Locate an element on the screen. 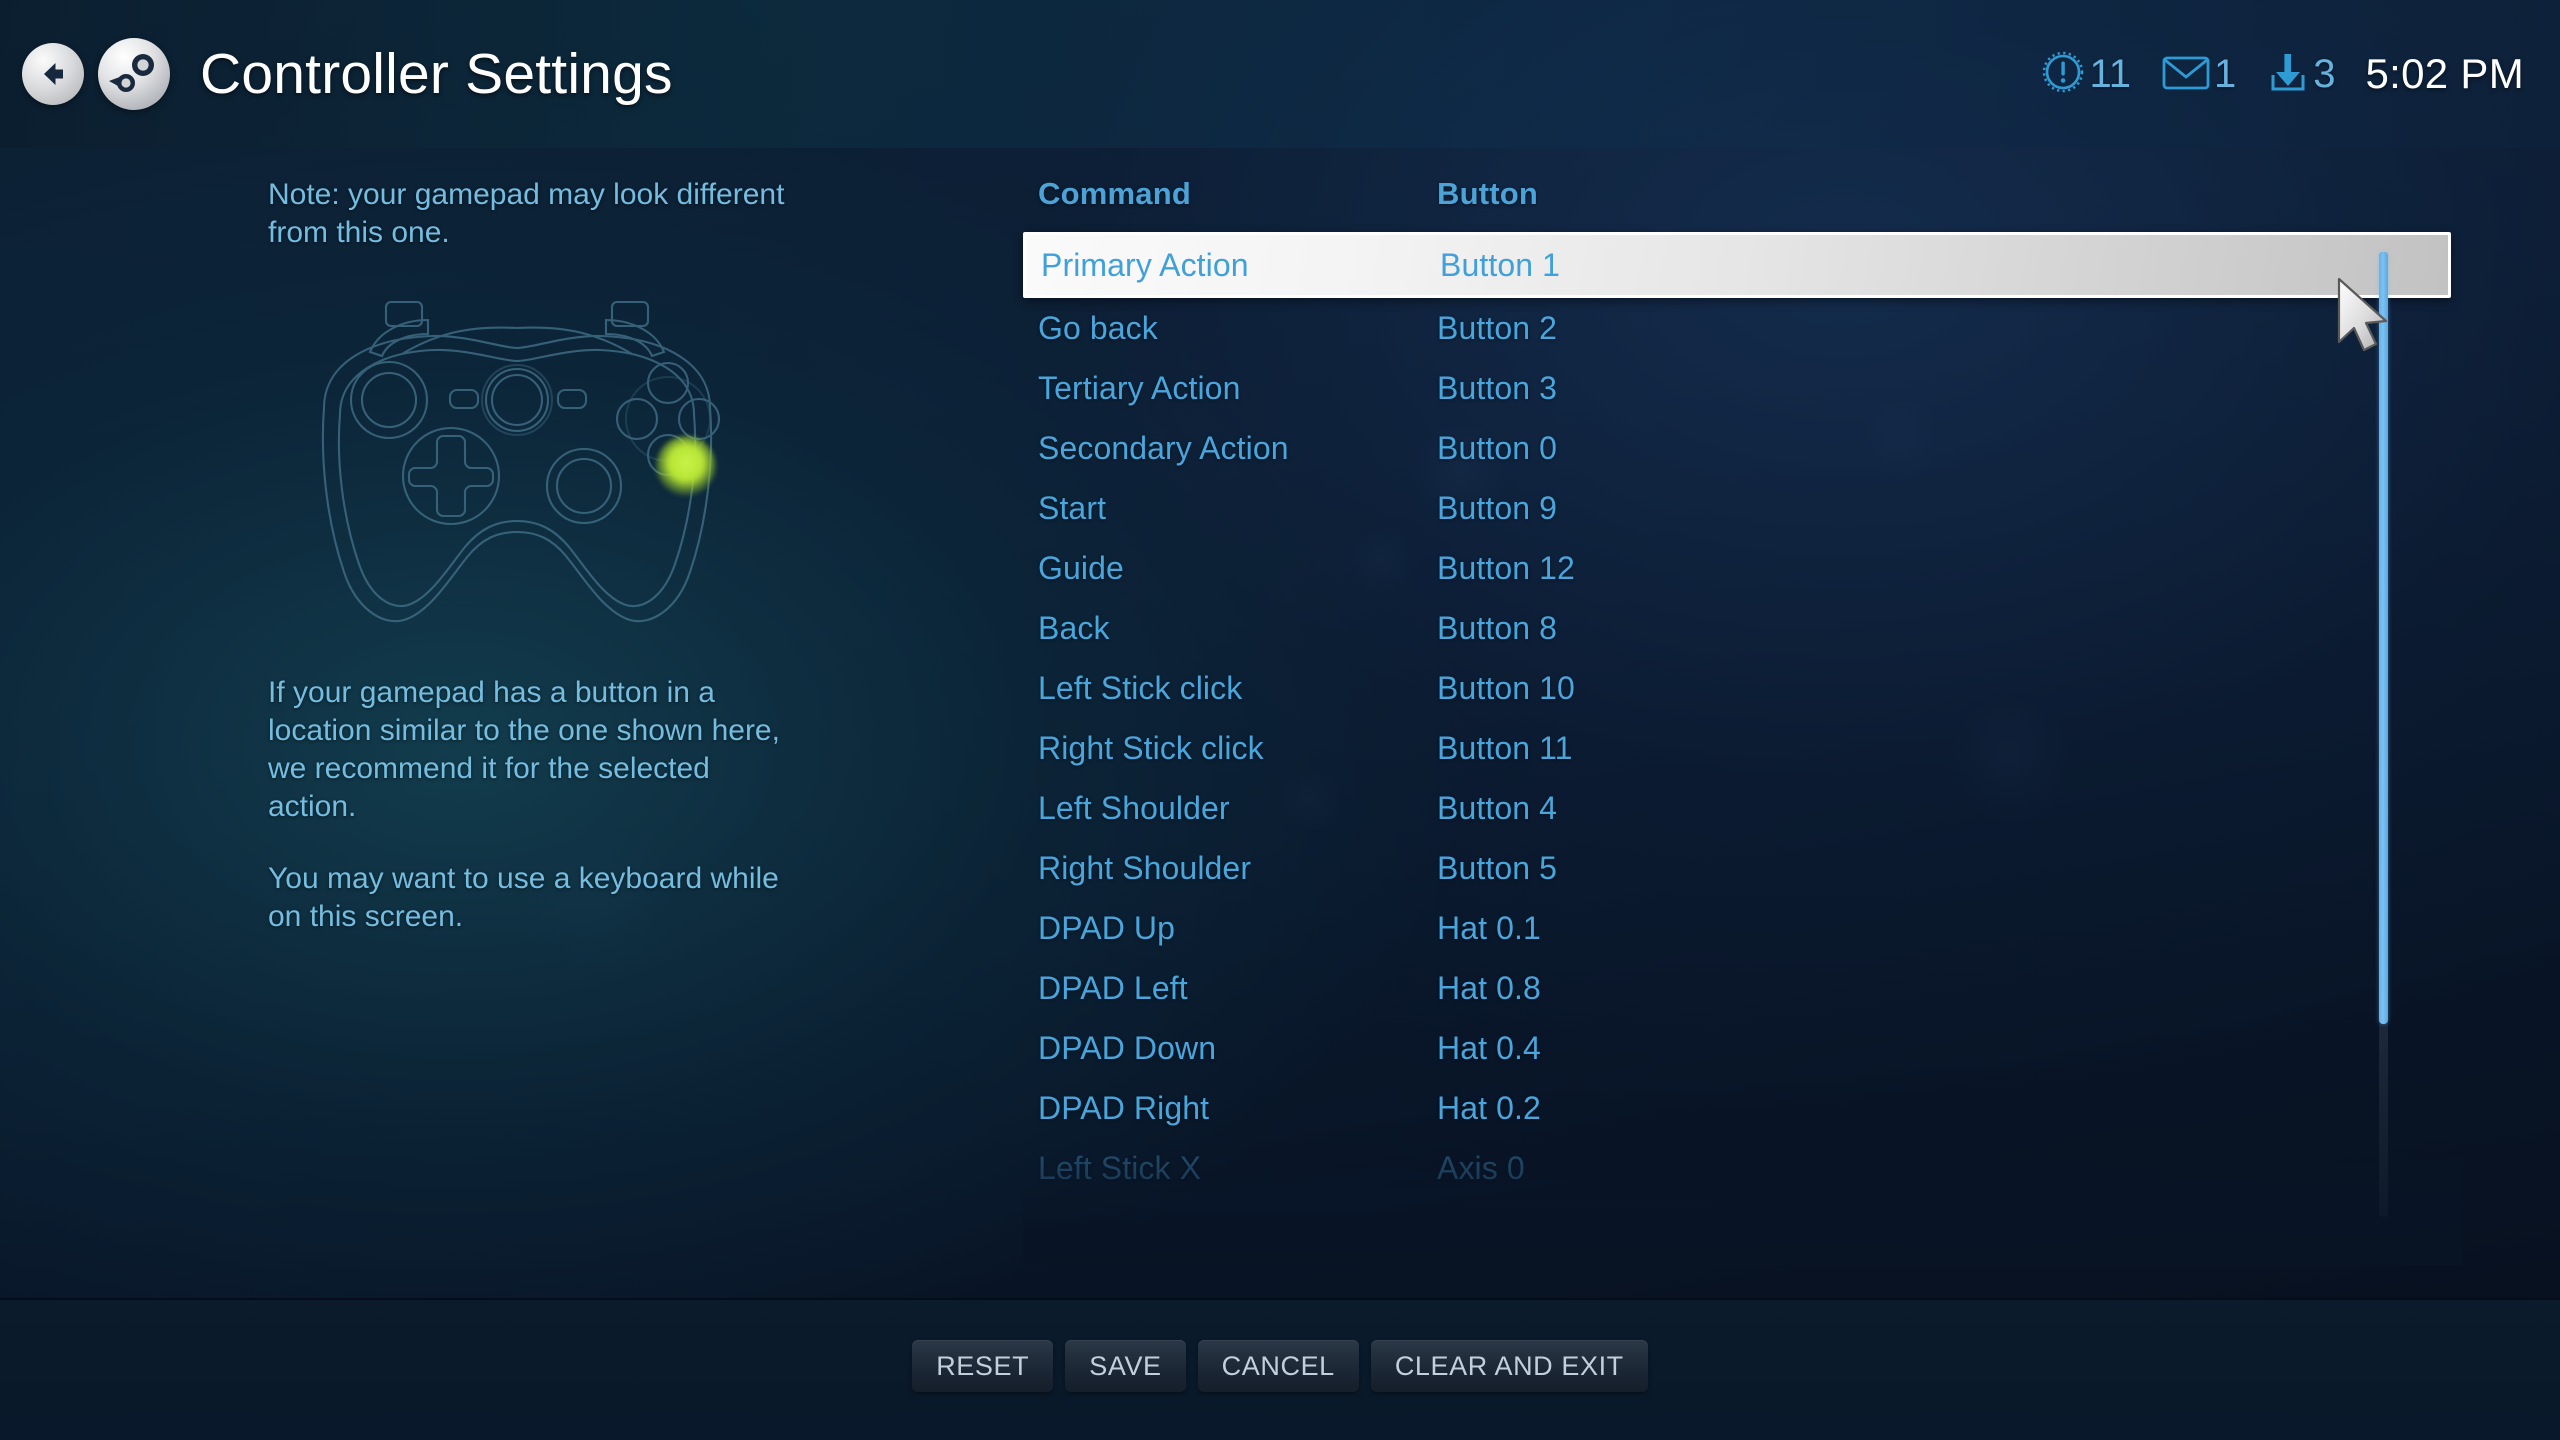  row-command-label: Left Stick X is located at coordinates (1120, 1167).